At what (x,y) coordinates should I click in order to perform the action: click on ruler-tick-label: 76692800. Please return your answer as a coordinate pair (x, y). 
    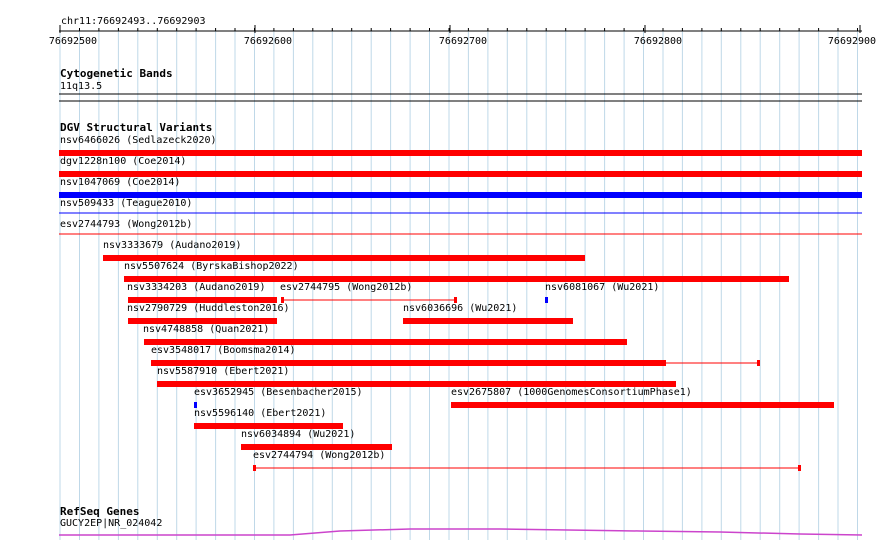
    Looking at the image, I should click on (658, 41).